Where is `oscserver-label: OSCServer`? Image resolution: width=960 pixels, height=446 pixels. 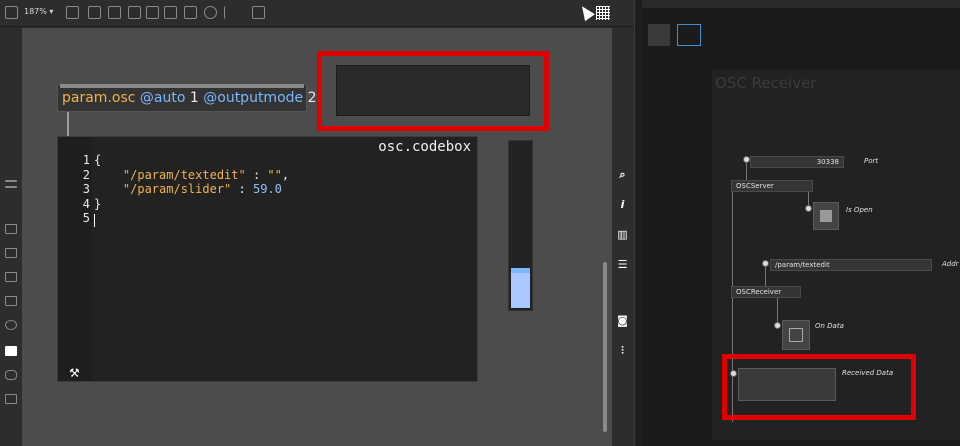
oscserver-label: OSCServer is located at coordinates (755, 186).